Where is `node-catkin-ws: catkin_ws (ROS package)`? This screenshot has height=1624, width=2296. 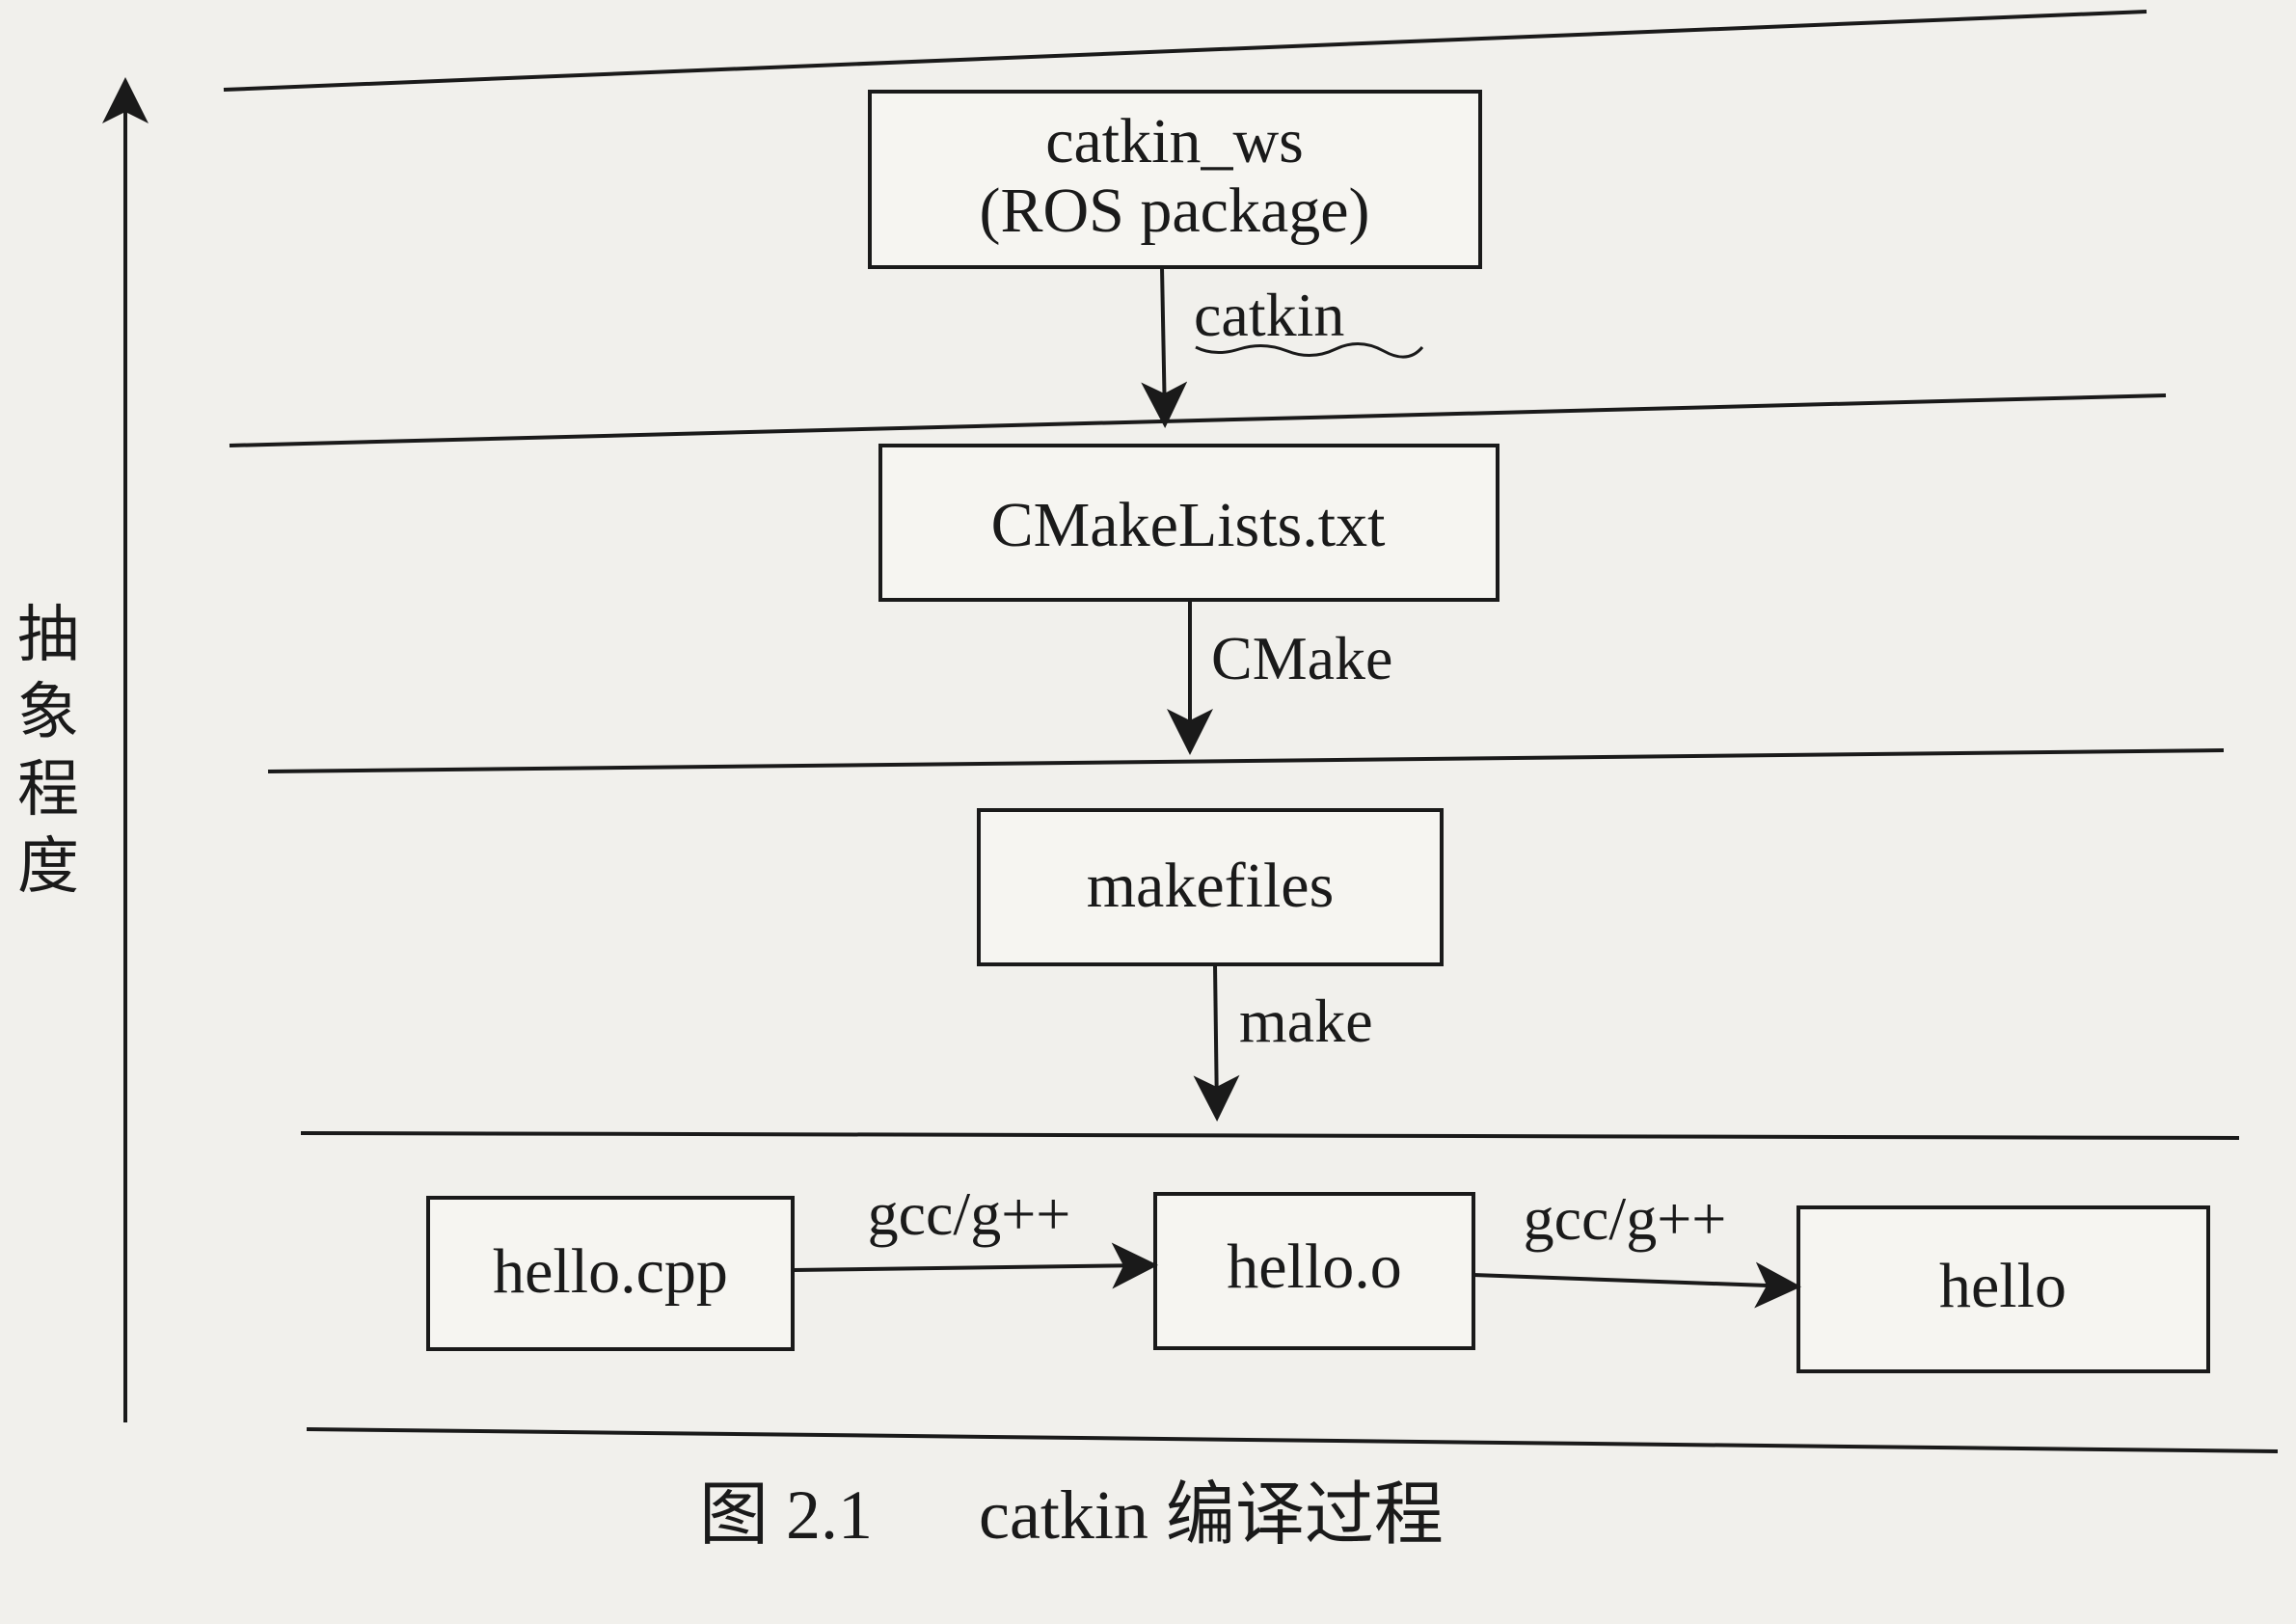 node-catkin-ws: catkin_ws (ROS package) is located at coordinates (1175, 179).